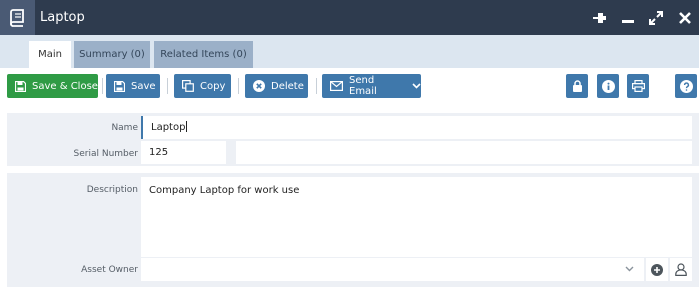 The width and height of the screenshot is (699, 291). What do you see at coordinates (224, 190) in the screenshot?
I see `description-value: Company Laptop for work use` at bounding box center [224, 190].